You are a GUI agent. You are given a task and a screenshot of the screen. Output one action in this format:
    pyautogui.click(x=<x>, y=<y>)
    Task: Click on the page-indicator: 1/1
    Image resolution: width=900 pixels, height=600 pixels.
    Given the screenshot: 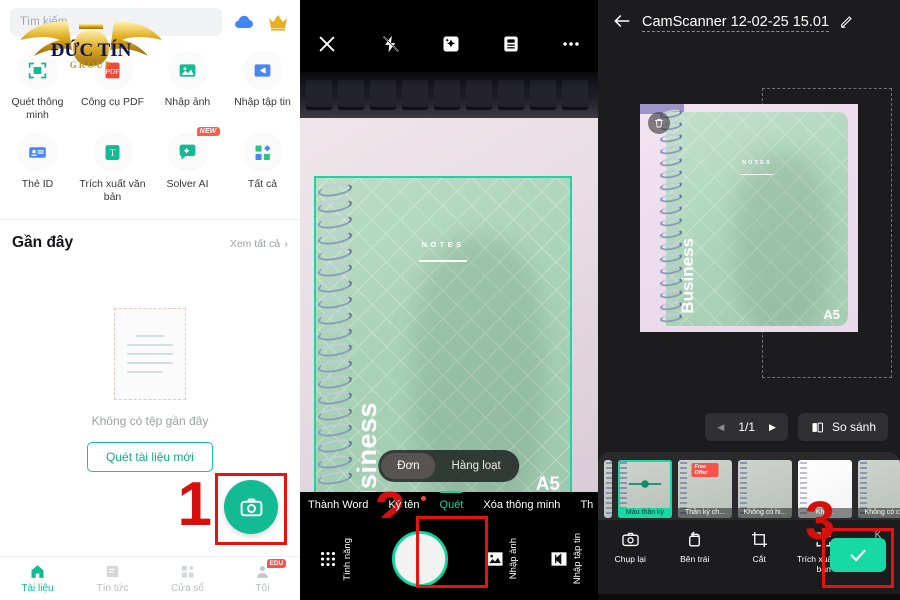 What is the action you would take?
    pyautogui.click(x=747, y=427)
    